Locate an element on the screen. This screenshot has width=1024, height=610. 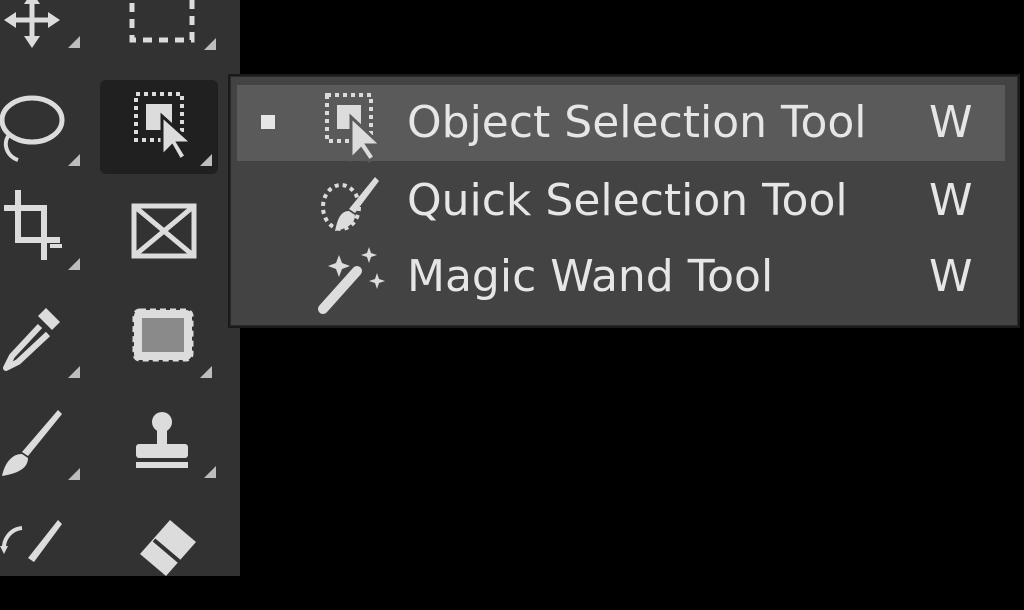
brush-icon is located at coordinates (41, 445).